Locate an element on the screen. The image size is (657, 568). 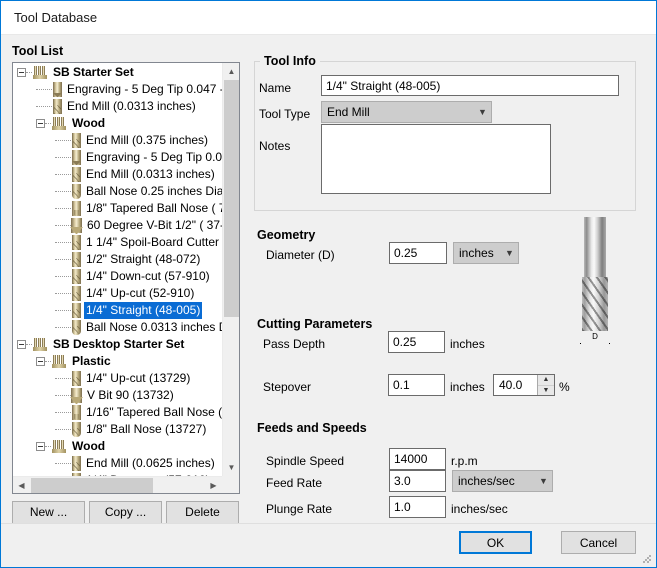
window-title: Tool Database is located at coordinates (56, 17).